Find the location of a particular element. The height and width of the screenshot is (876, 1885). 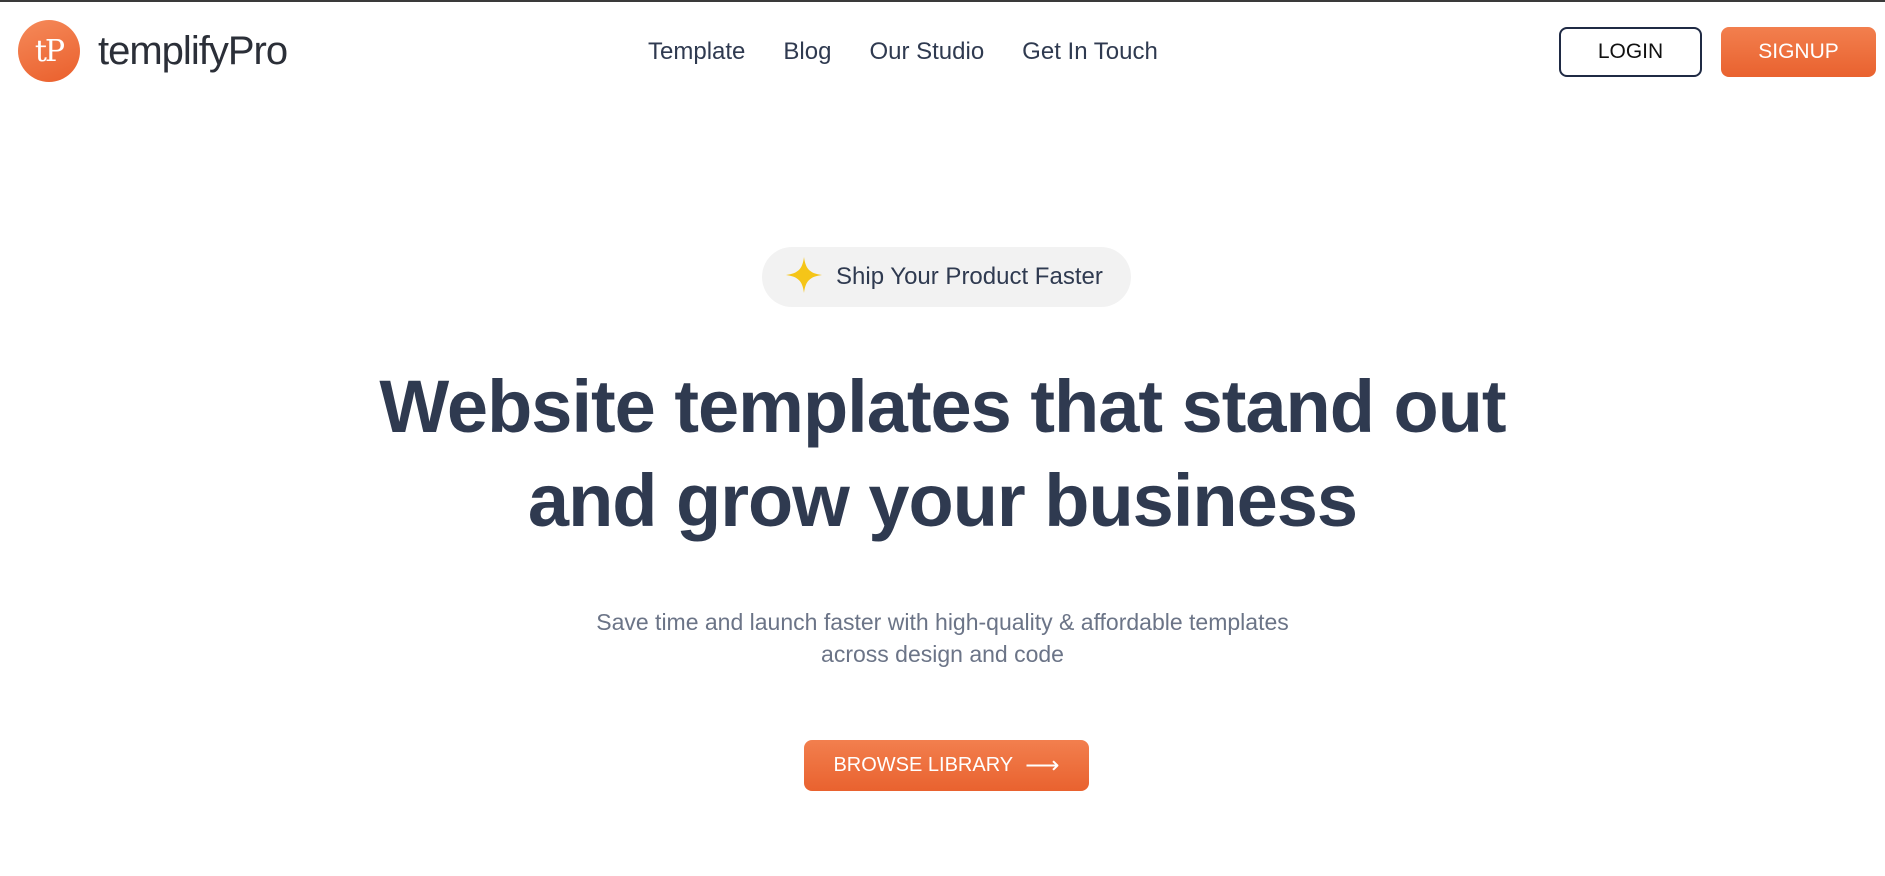

sparkle-icon is located at coordinates (804, 277).